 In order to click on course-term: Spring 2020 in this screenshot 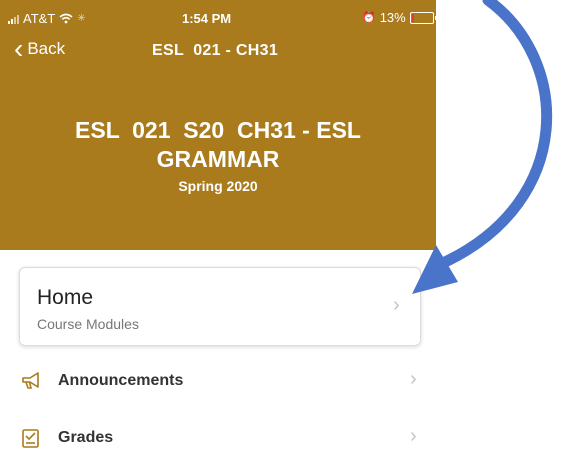, I will do `click(218, 186)`.